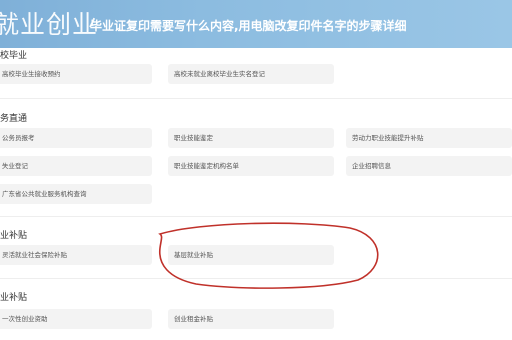  What do you see at coordinates (248, 26) in the screenshot?
I see `headline-banner: 毕业证复印需要写什么内容,用电脑改复印件名字的步骤详细` at bounding box center [248, 26].